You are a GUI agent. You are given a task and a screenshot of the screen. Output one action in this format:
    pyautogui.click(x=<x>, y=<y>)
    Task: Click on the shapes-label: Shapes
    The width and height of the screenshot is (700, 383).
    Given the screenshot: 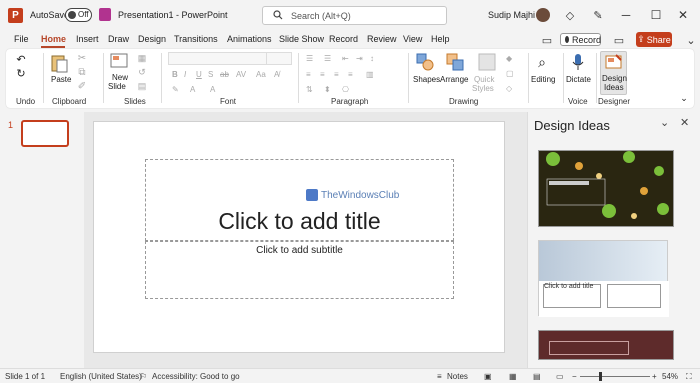 What is the action you would take?
    pyautogui.click(x=426, y=79)
    